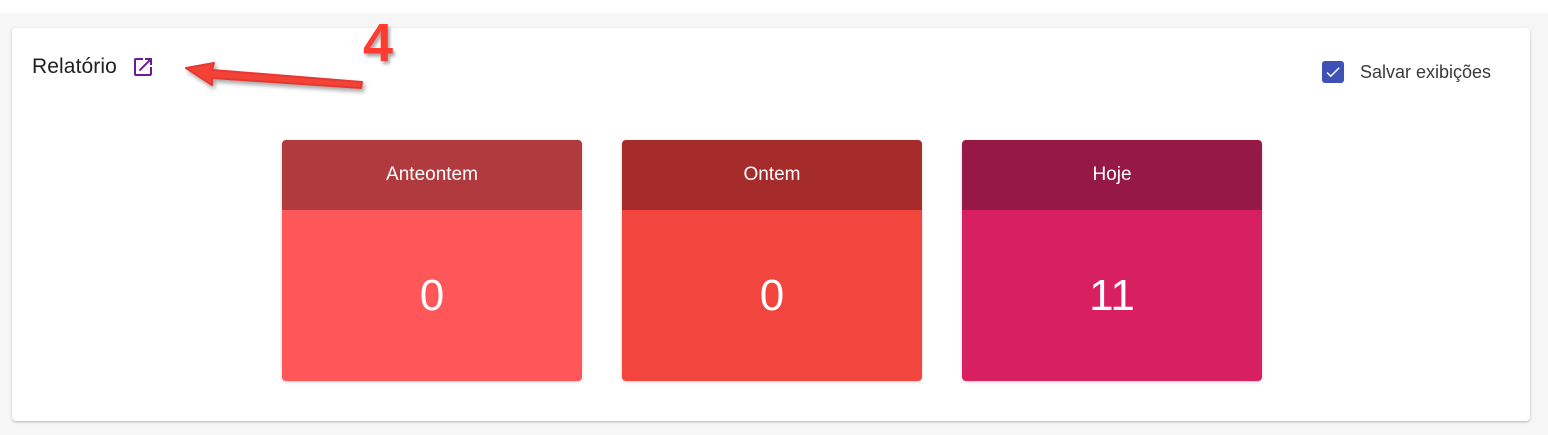  I want to click on open-in-new-icon, so click(143, 67).